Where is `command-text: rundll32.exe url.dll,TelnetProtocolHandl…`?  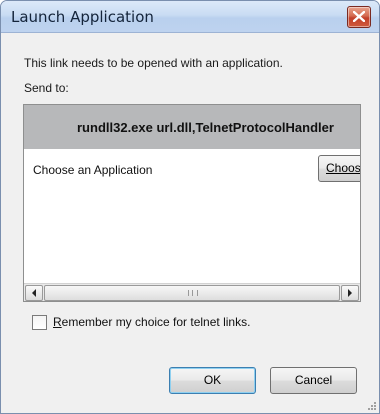
command-text: rundll32.exe url.dll,TelnetProtocolHandl… is located at coordinates (205, 127).